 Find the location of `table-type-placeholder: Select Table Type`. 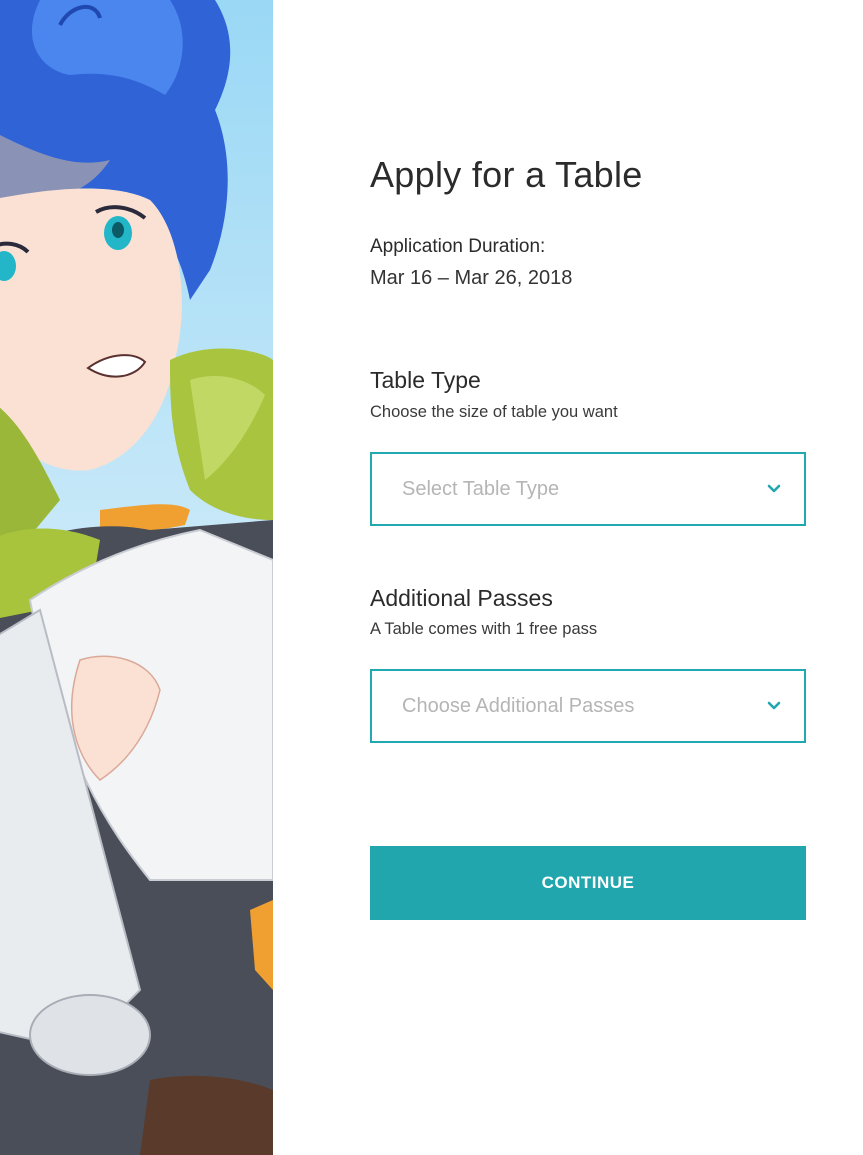

table-type-placeholder: Select Table Type is located at coordinates (481, 489).